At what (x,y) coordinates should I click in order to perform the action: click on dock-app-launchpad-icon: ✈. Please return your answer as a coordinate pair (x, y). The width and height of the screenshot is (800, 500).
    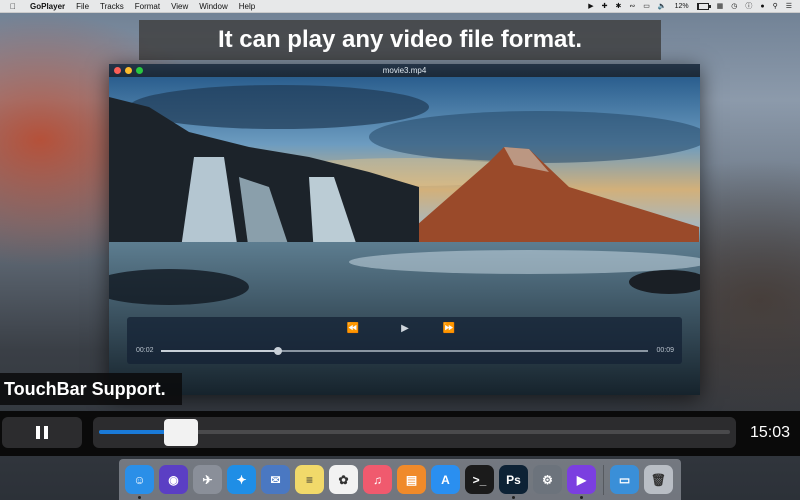
    Looking at the image, I should click on (207, 479).